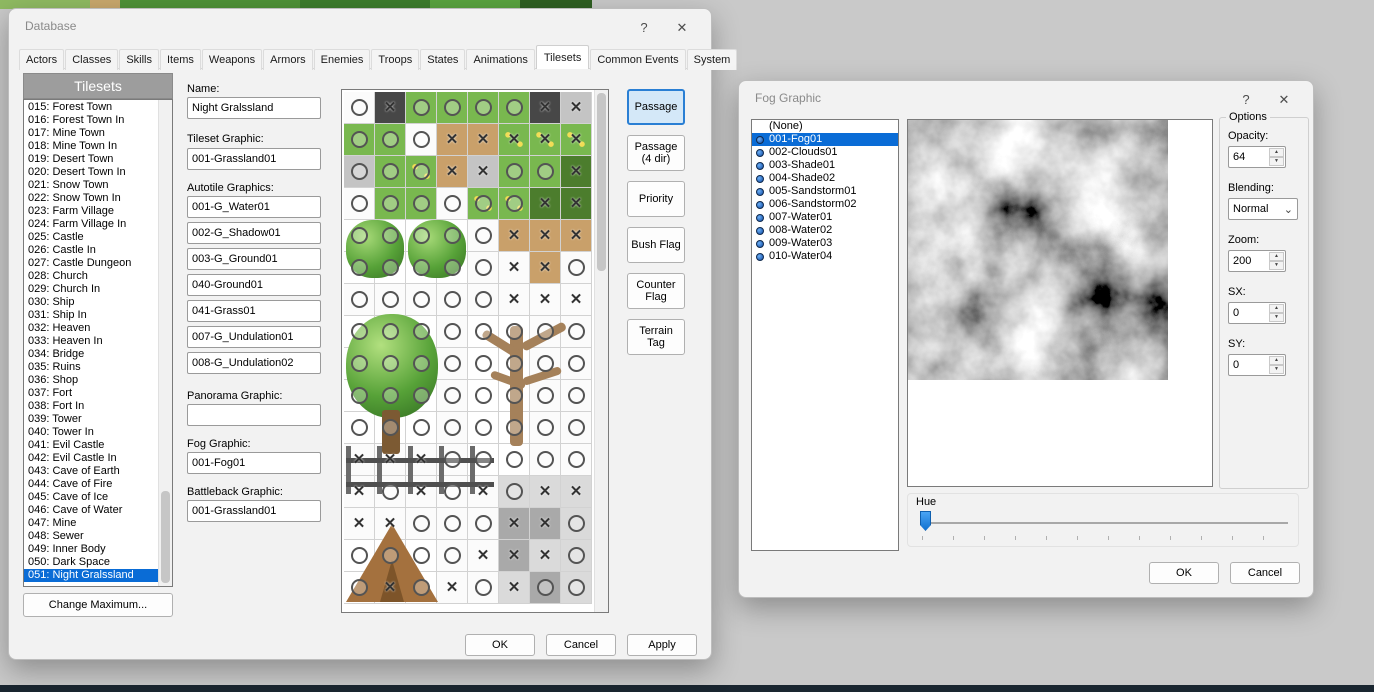 The height and width of the screenshot is (692, 1374). What do you see at coordinates (91, 367) in the screenshot?
I see `tileset-list-item: 035: Ruins` at bounding box center [91, 367].